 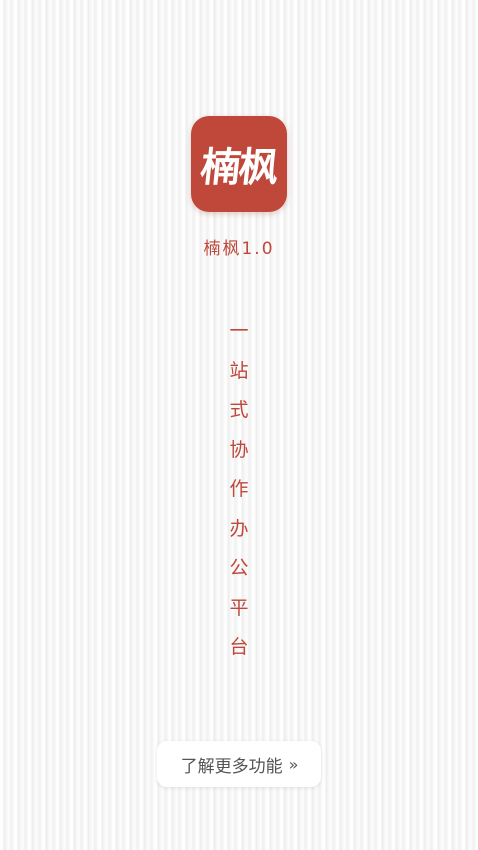 What do you see at coordinates (239, 249) in the screenshot?
I see `app-version-label: 楠枫1.0` at bounding box center [239, 249].